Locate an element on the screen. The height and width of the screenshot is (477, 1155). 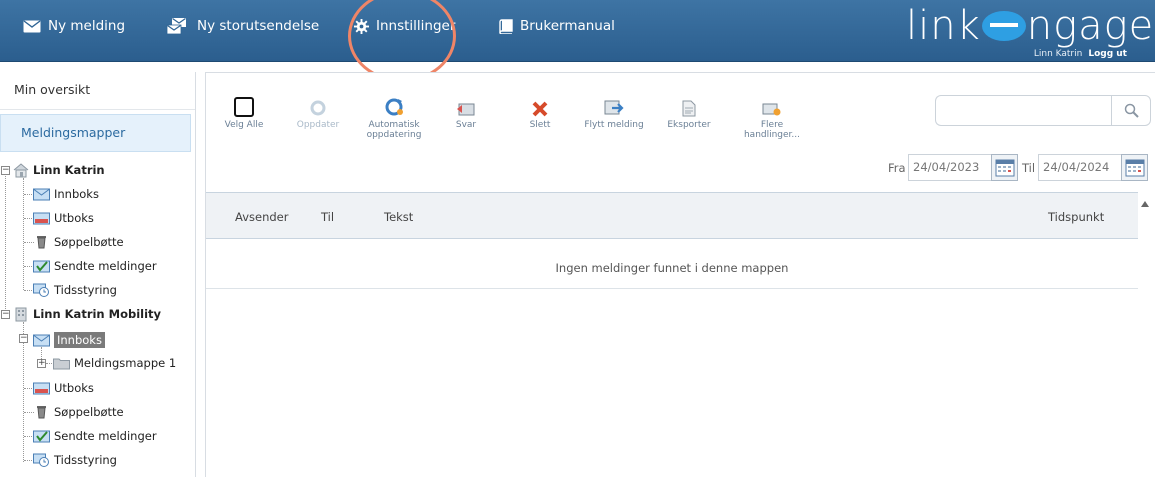
column-to: Til is located at coordinates (327, 217).